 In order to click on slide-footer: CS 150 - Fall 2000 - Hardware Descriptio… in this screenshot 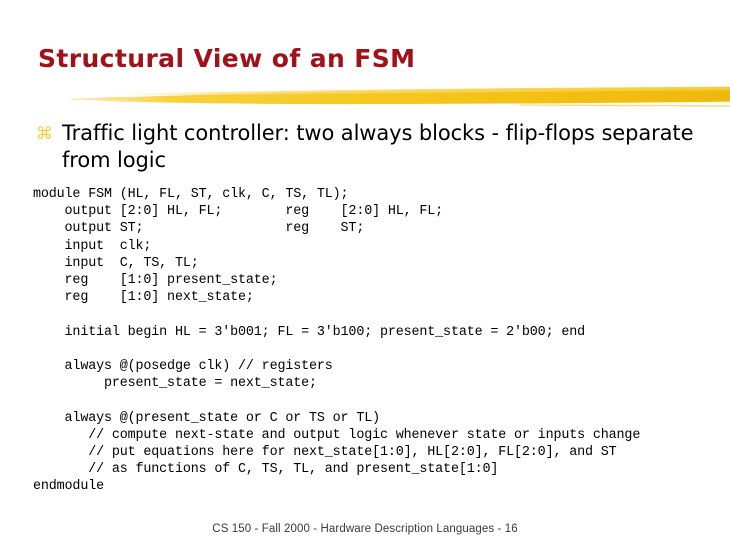, I will do `click(365, 529)`.